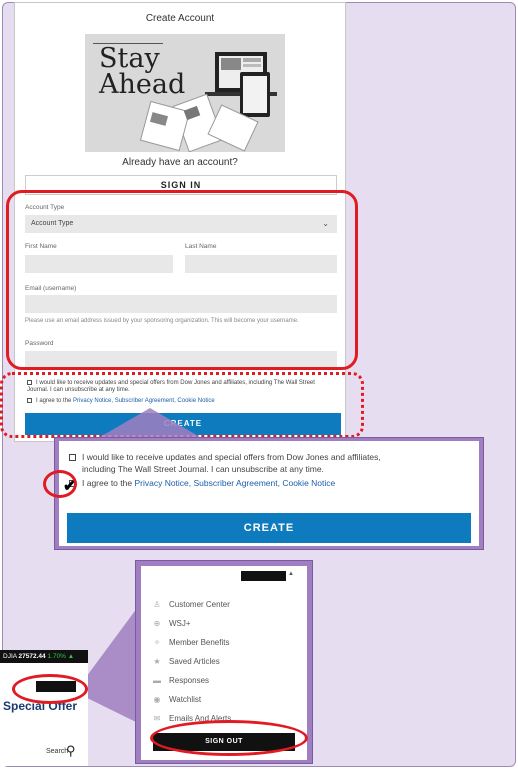 The height and width of the screenshot is (769, 518). Describe the element at coordinates (71, 751) in the screenshot. I see `search-icon: ⚲` at that location.